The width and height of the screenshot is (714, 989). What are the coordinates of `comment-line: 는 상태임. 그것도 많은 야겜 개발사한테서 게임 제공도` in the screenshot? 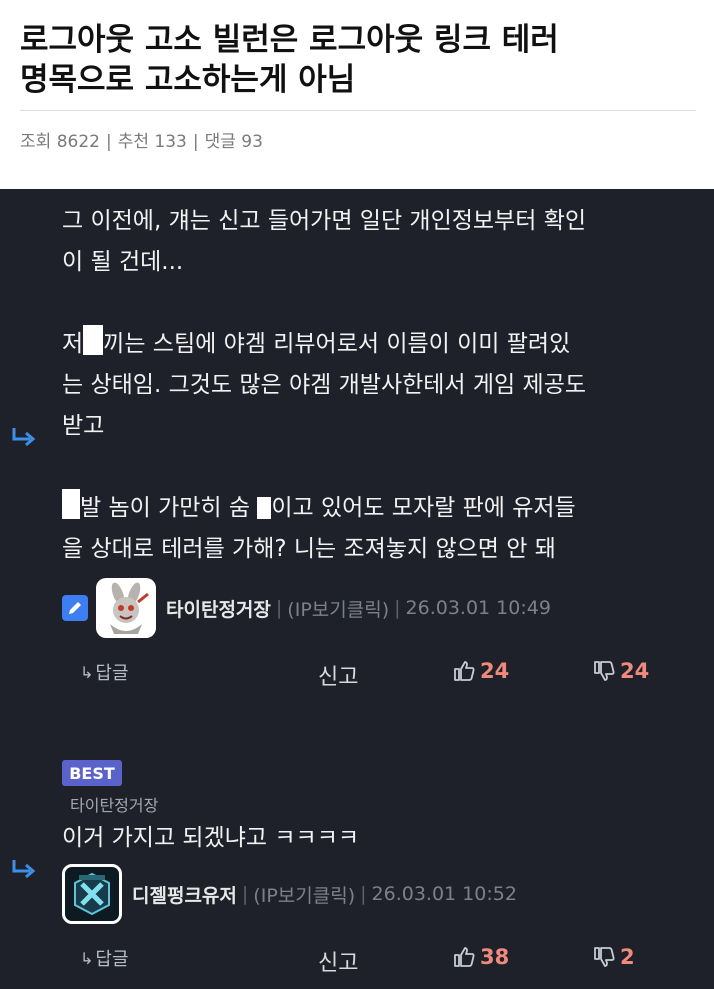 It's located at (324, 385).